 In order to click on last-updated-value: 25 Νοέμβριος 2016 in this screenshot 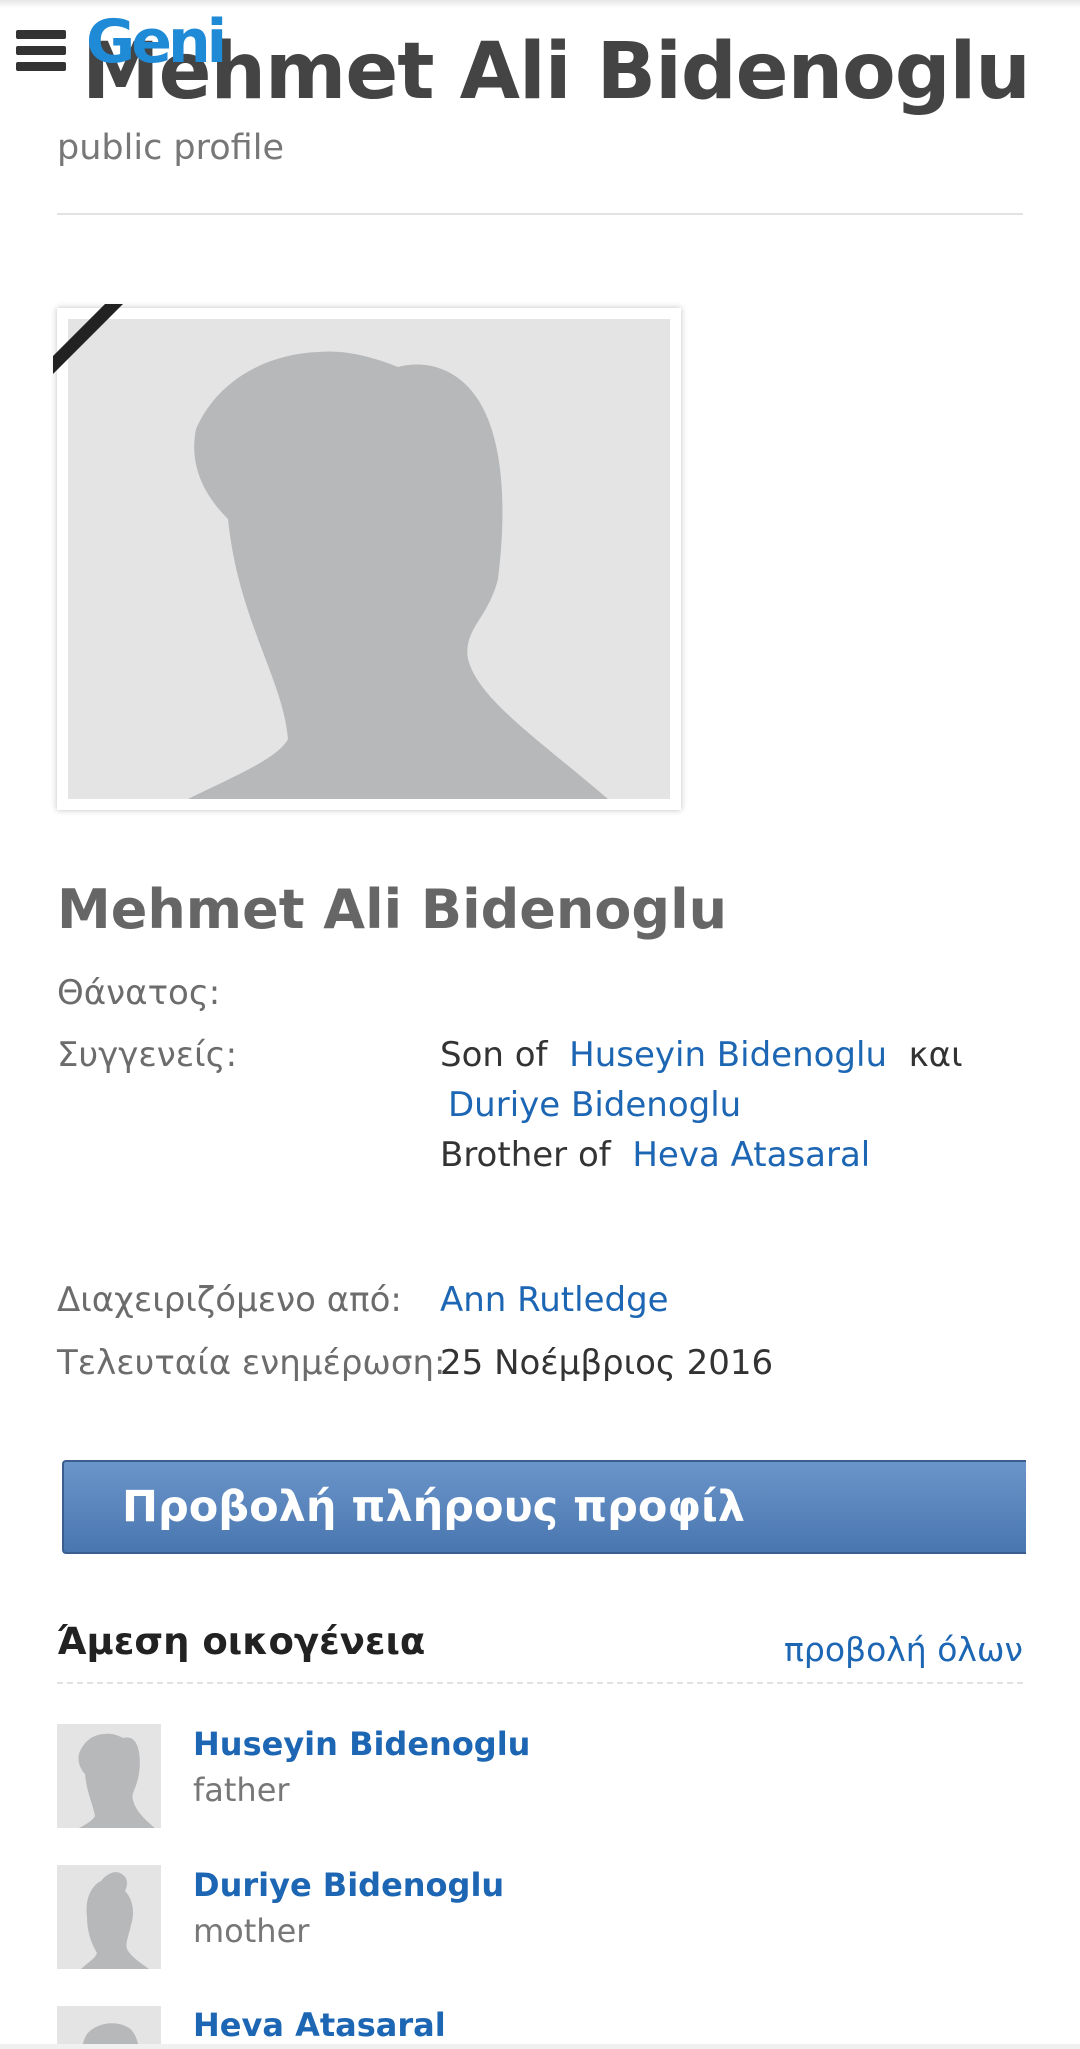, I will do `click(607, 1363)`.